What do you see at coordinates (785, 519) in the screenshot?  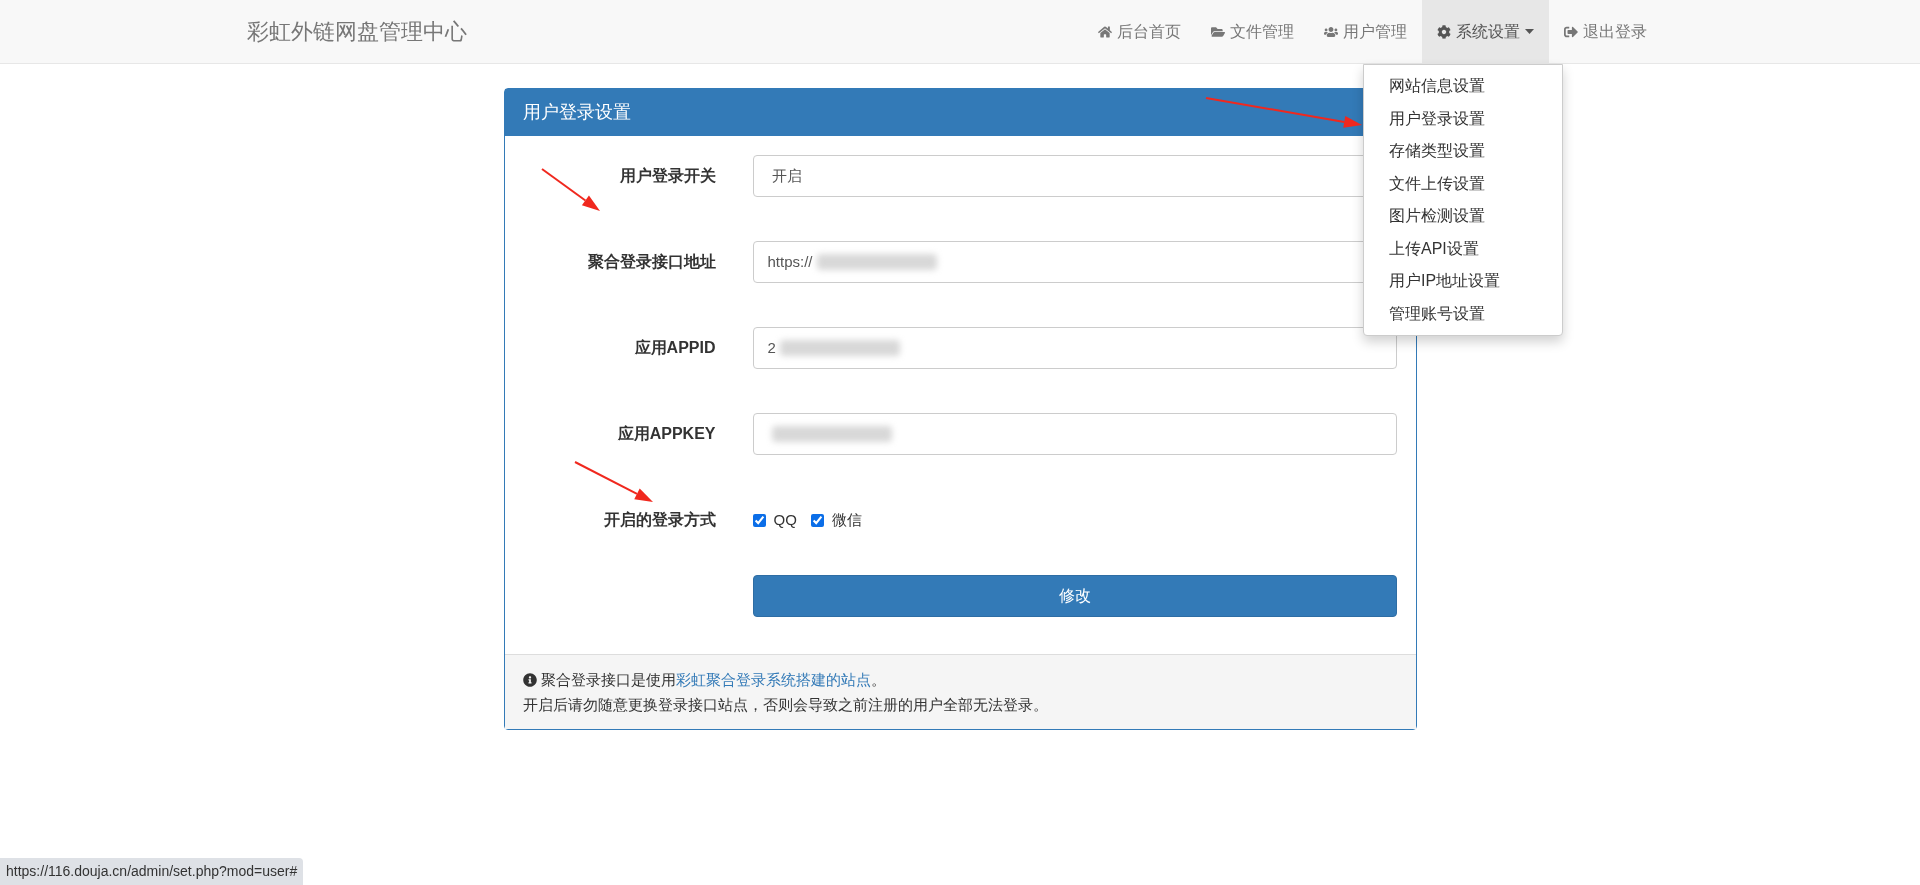 I see `checkbox-label: QQ` at bounding box center [785, 519].